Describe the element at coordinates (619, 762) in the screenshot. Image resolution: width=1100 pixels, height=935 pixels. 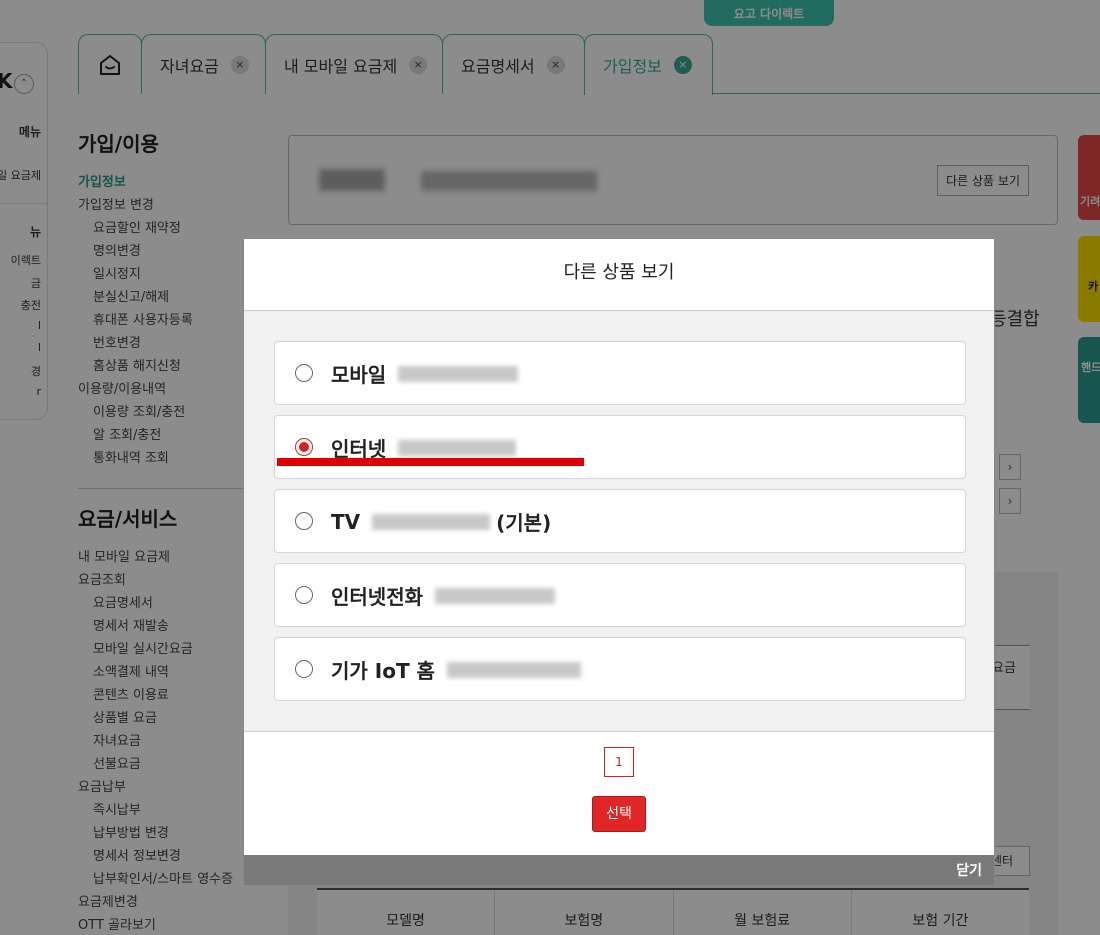
I see `page-number-button: 1` at that location.